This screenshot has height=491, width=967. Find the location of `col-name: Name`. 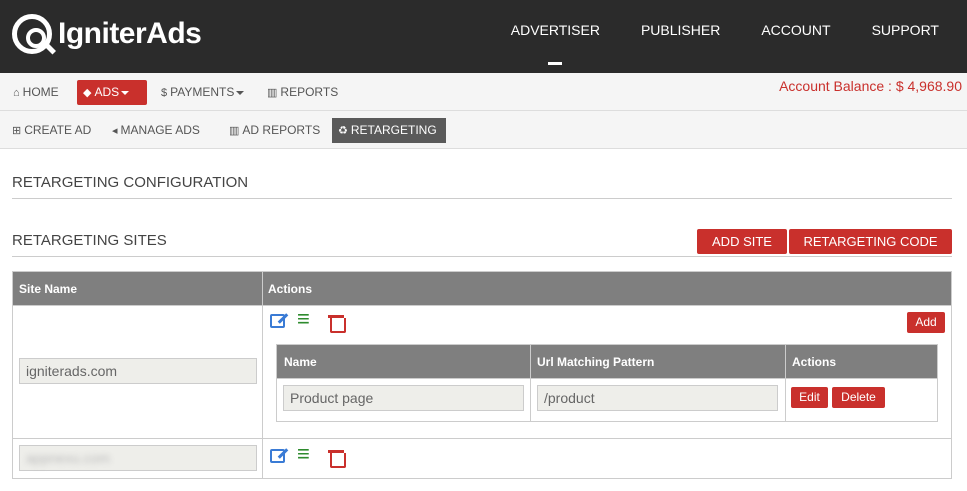

col-name: Name is located at coordinates (300, 362).